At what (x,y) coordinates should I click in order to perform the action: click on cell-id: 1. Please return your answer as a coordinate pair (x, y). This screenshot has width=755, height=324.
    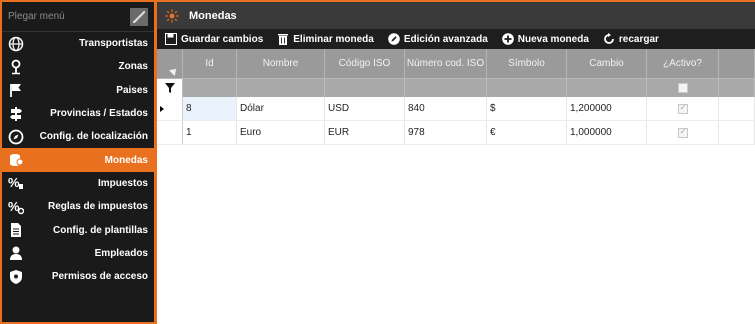
    Looking at the image, I should click on (210, 132).